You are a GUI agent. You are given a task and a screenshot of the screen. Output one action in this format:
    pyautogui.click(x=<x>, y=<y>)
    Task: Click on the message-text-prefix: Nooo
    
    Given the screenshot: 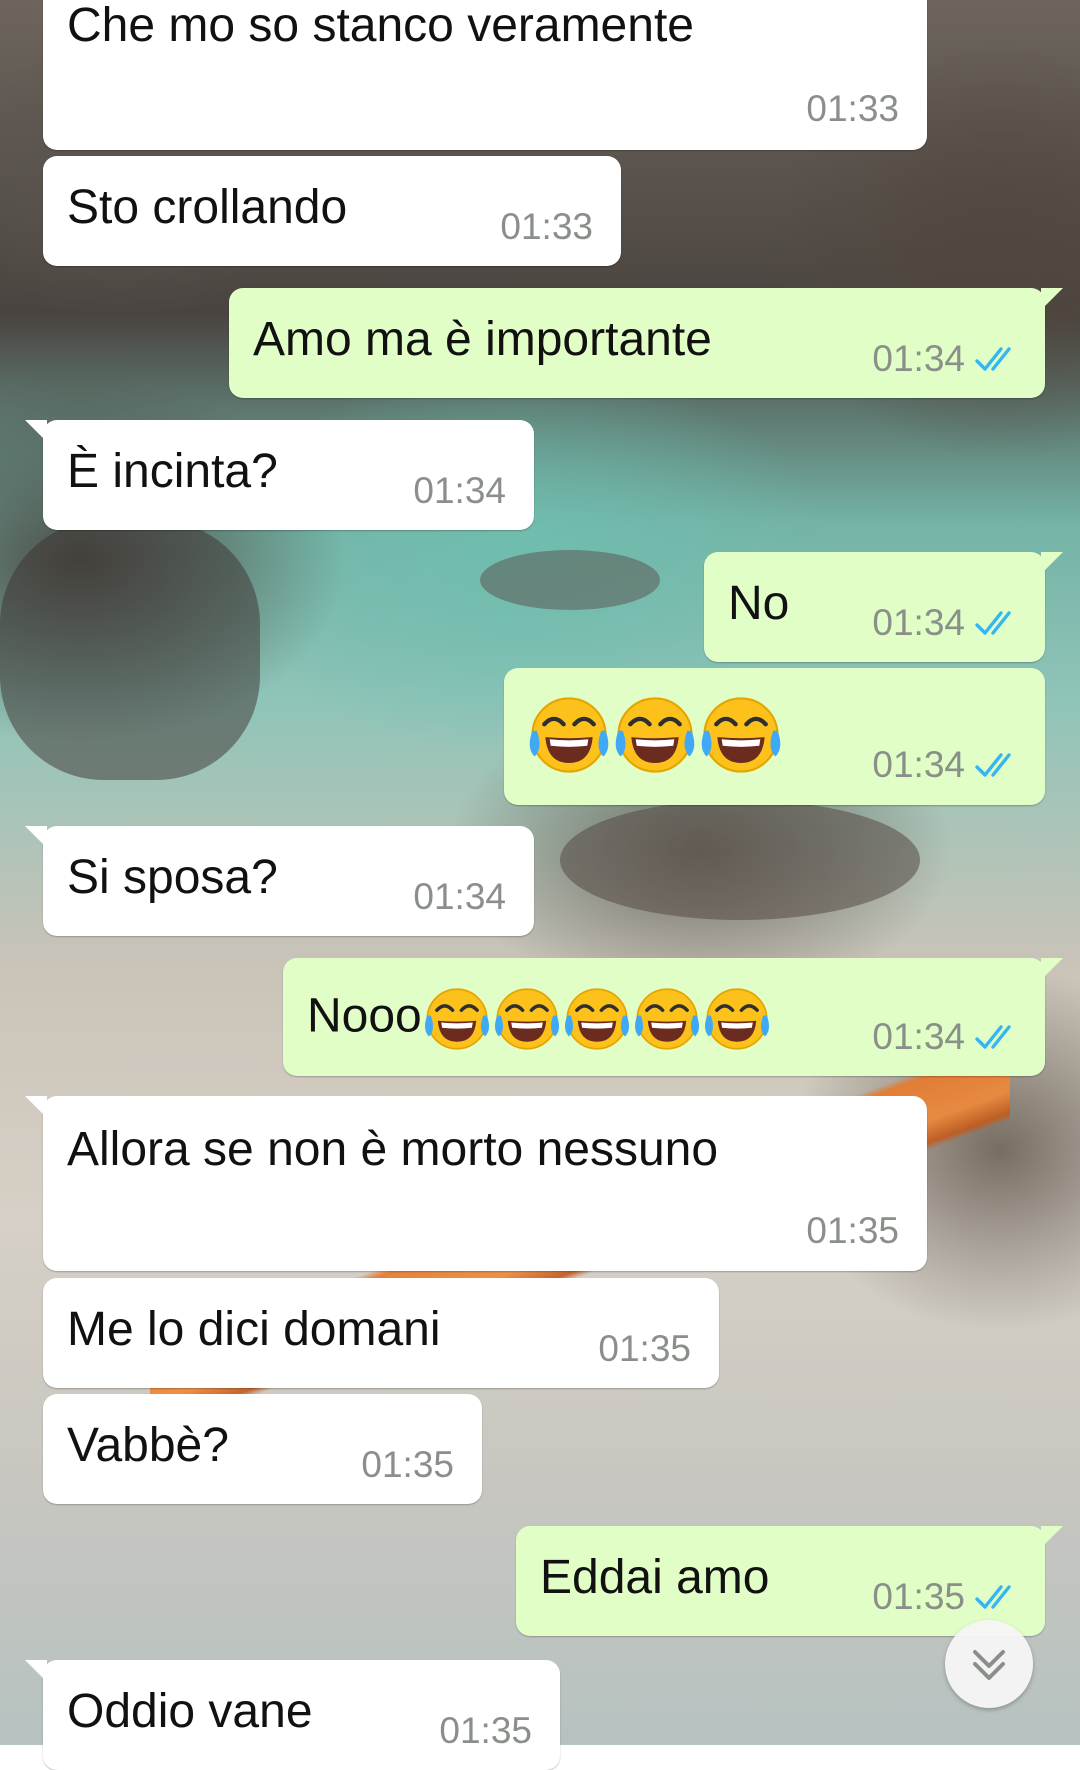 What is the action you would take?
    pyautogui.click(x=364, y=1016)
    